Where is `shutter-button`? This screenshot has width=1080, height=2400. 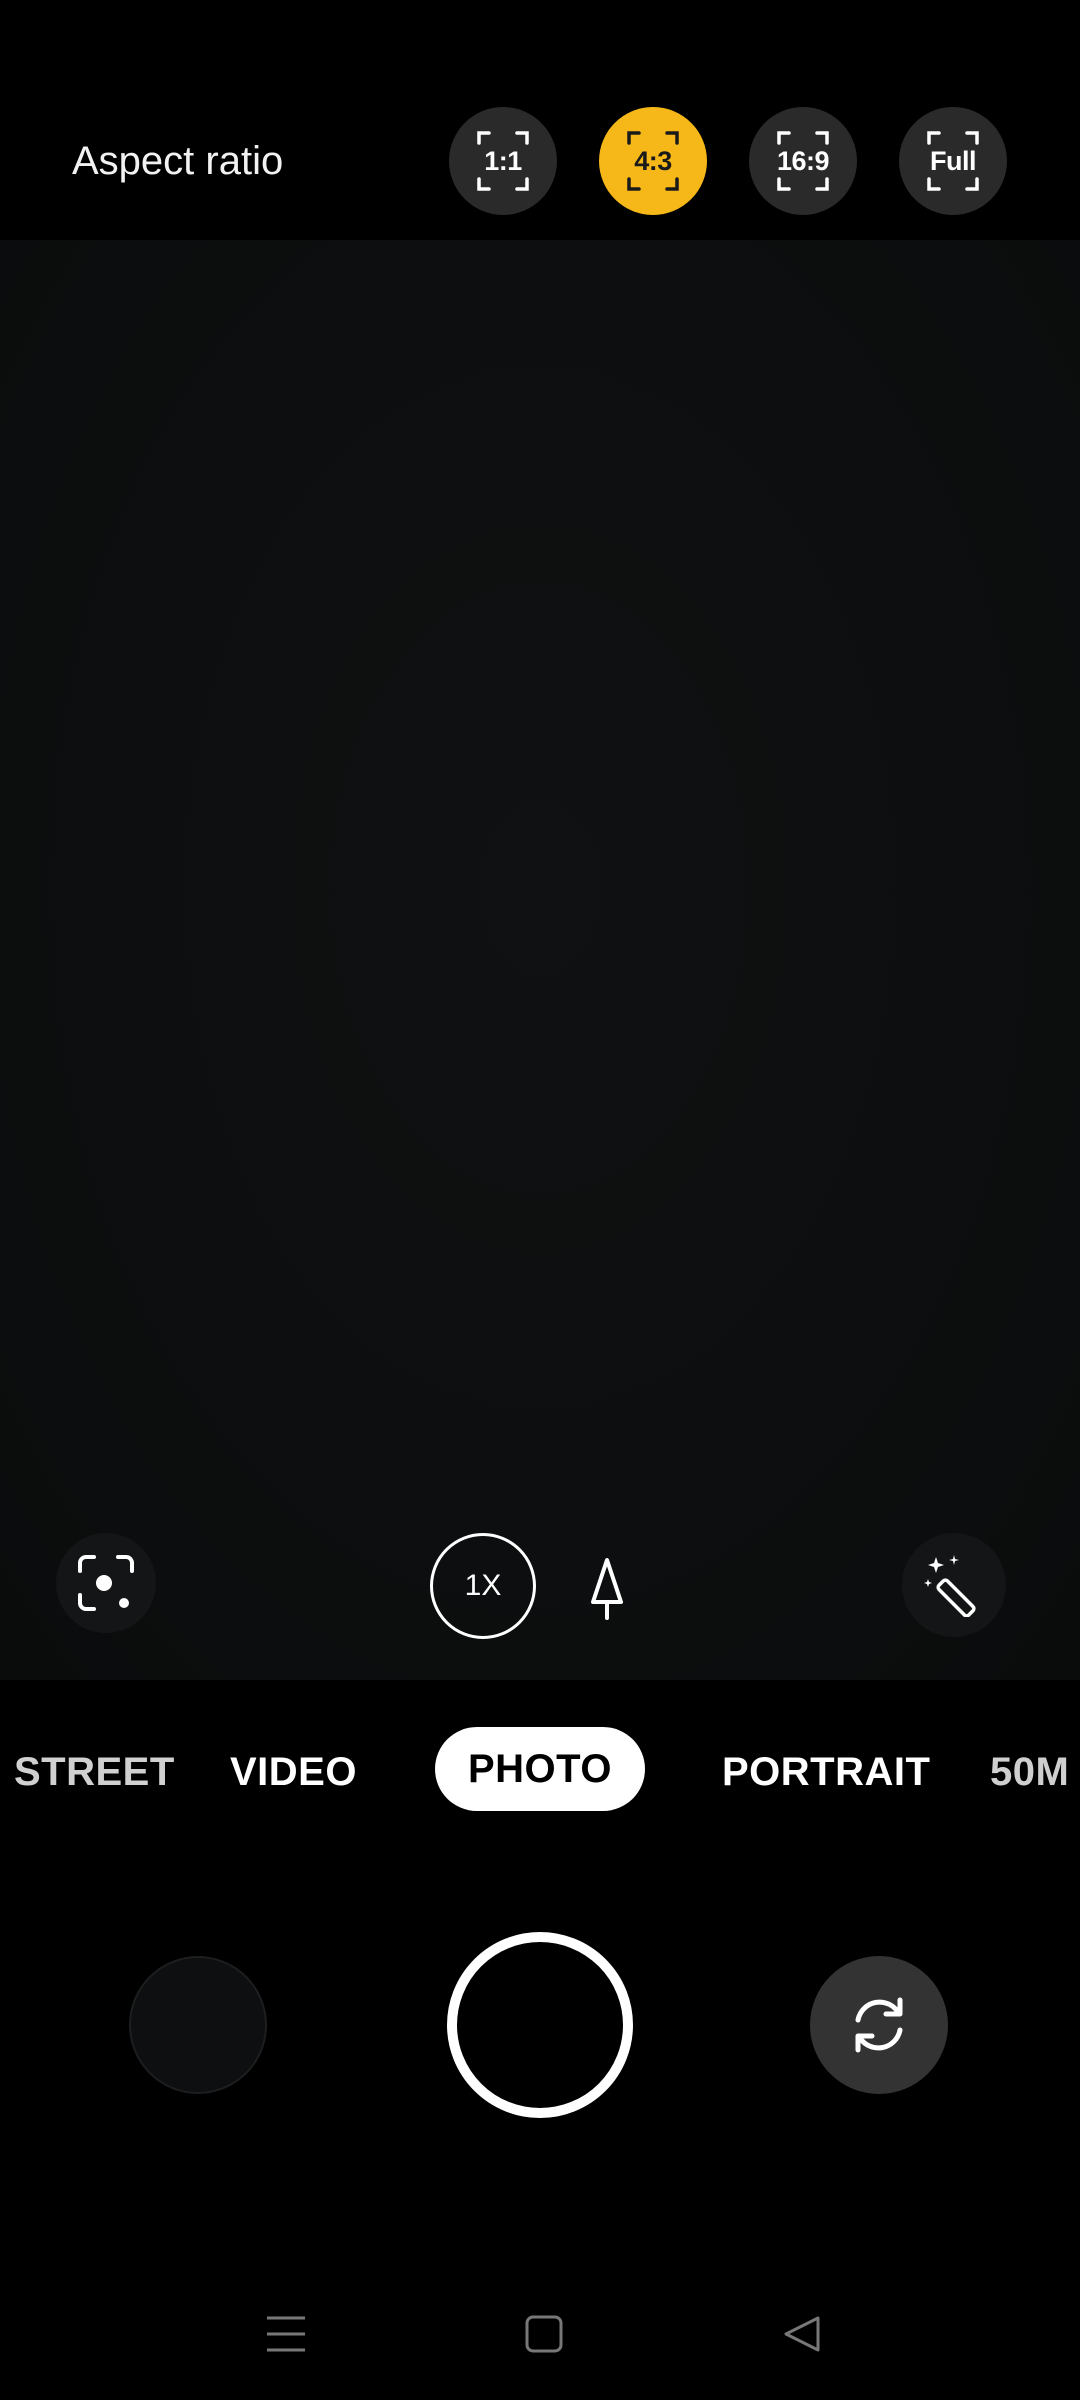
shutter-button is located at coordinates (540, 2025).